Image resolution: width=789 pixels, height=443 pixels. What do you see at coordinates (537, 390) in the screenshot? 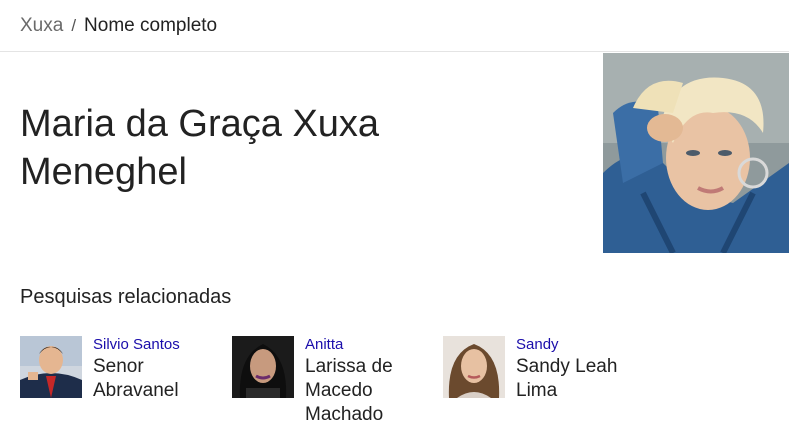
I see `name-line: Lima` at bounding box center [537, 390].